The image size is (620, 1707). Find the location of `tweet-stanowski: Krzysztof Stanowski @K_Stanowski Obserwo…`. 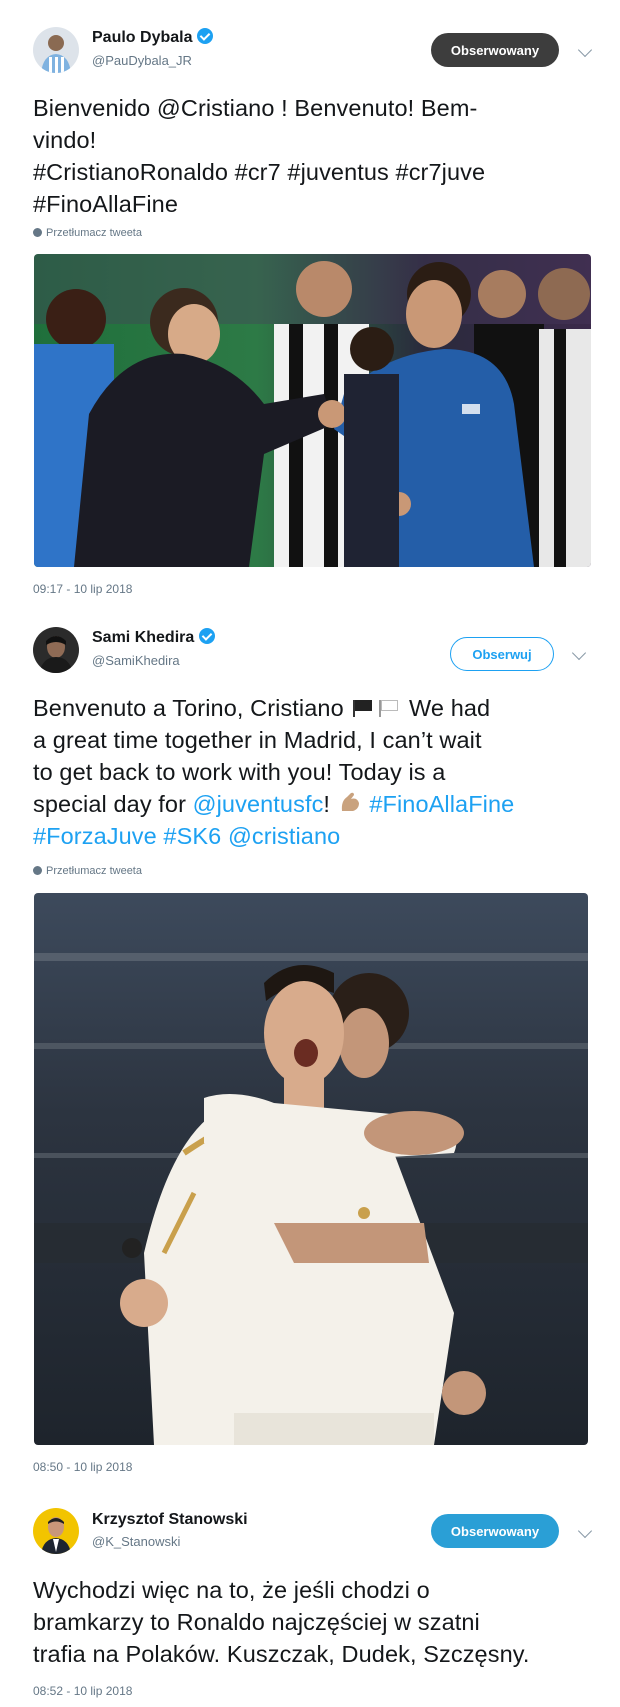

tweet-stanowski: Krzysztof Stanowski @K_Stanowski Obserwo… is located at coordinates (310, 1588).